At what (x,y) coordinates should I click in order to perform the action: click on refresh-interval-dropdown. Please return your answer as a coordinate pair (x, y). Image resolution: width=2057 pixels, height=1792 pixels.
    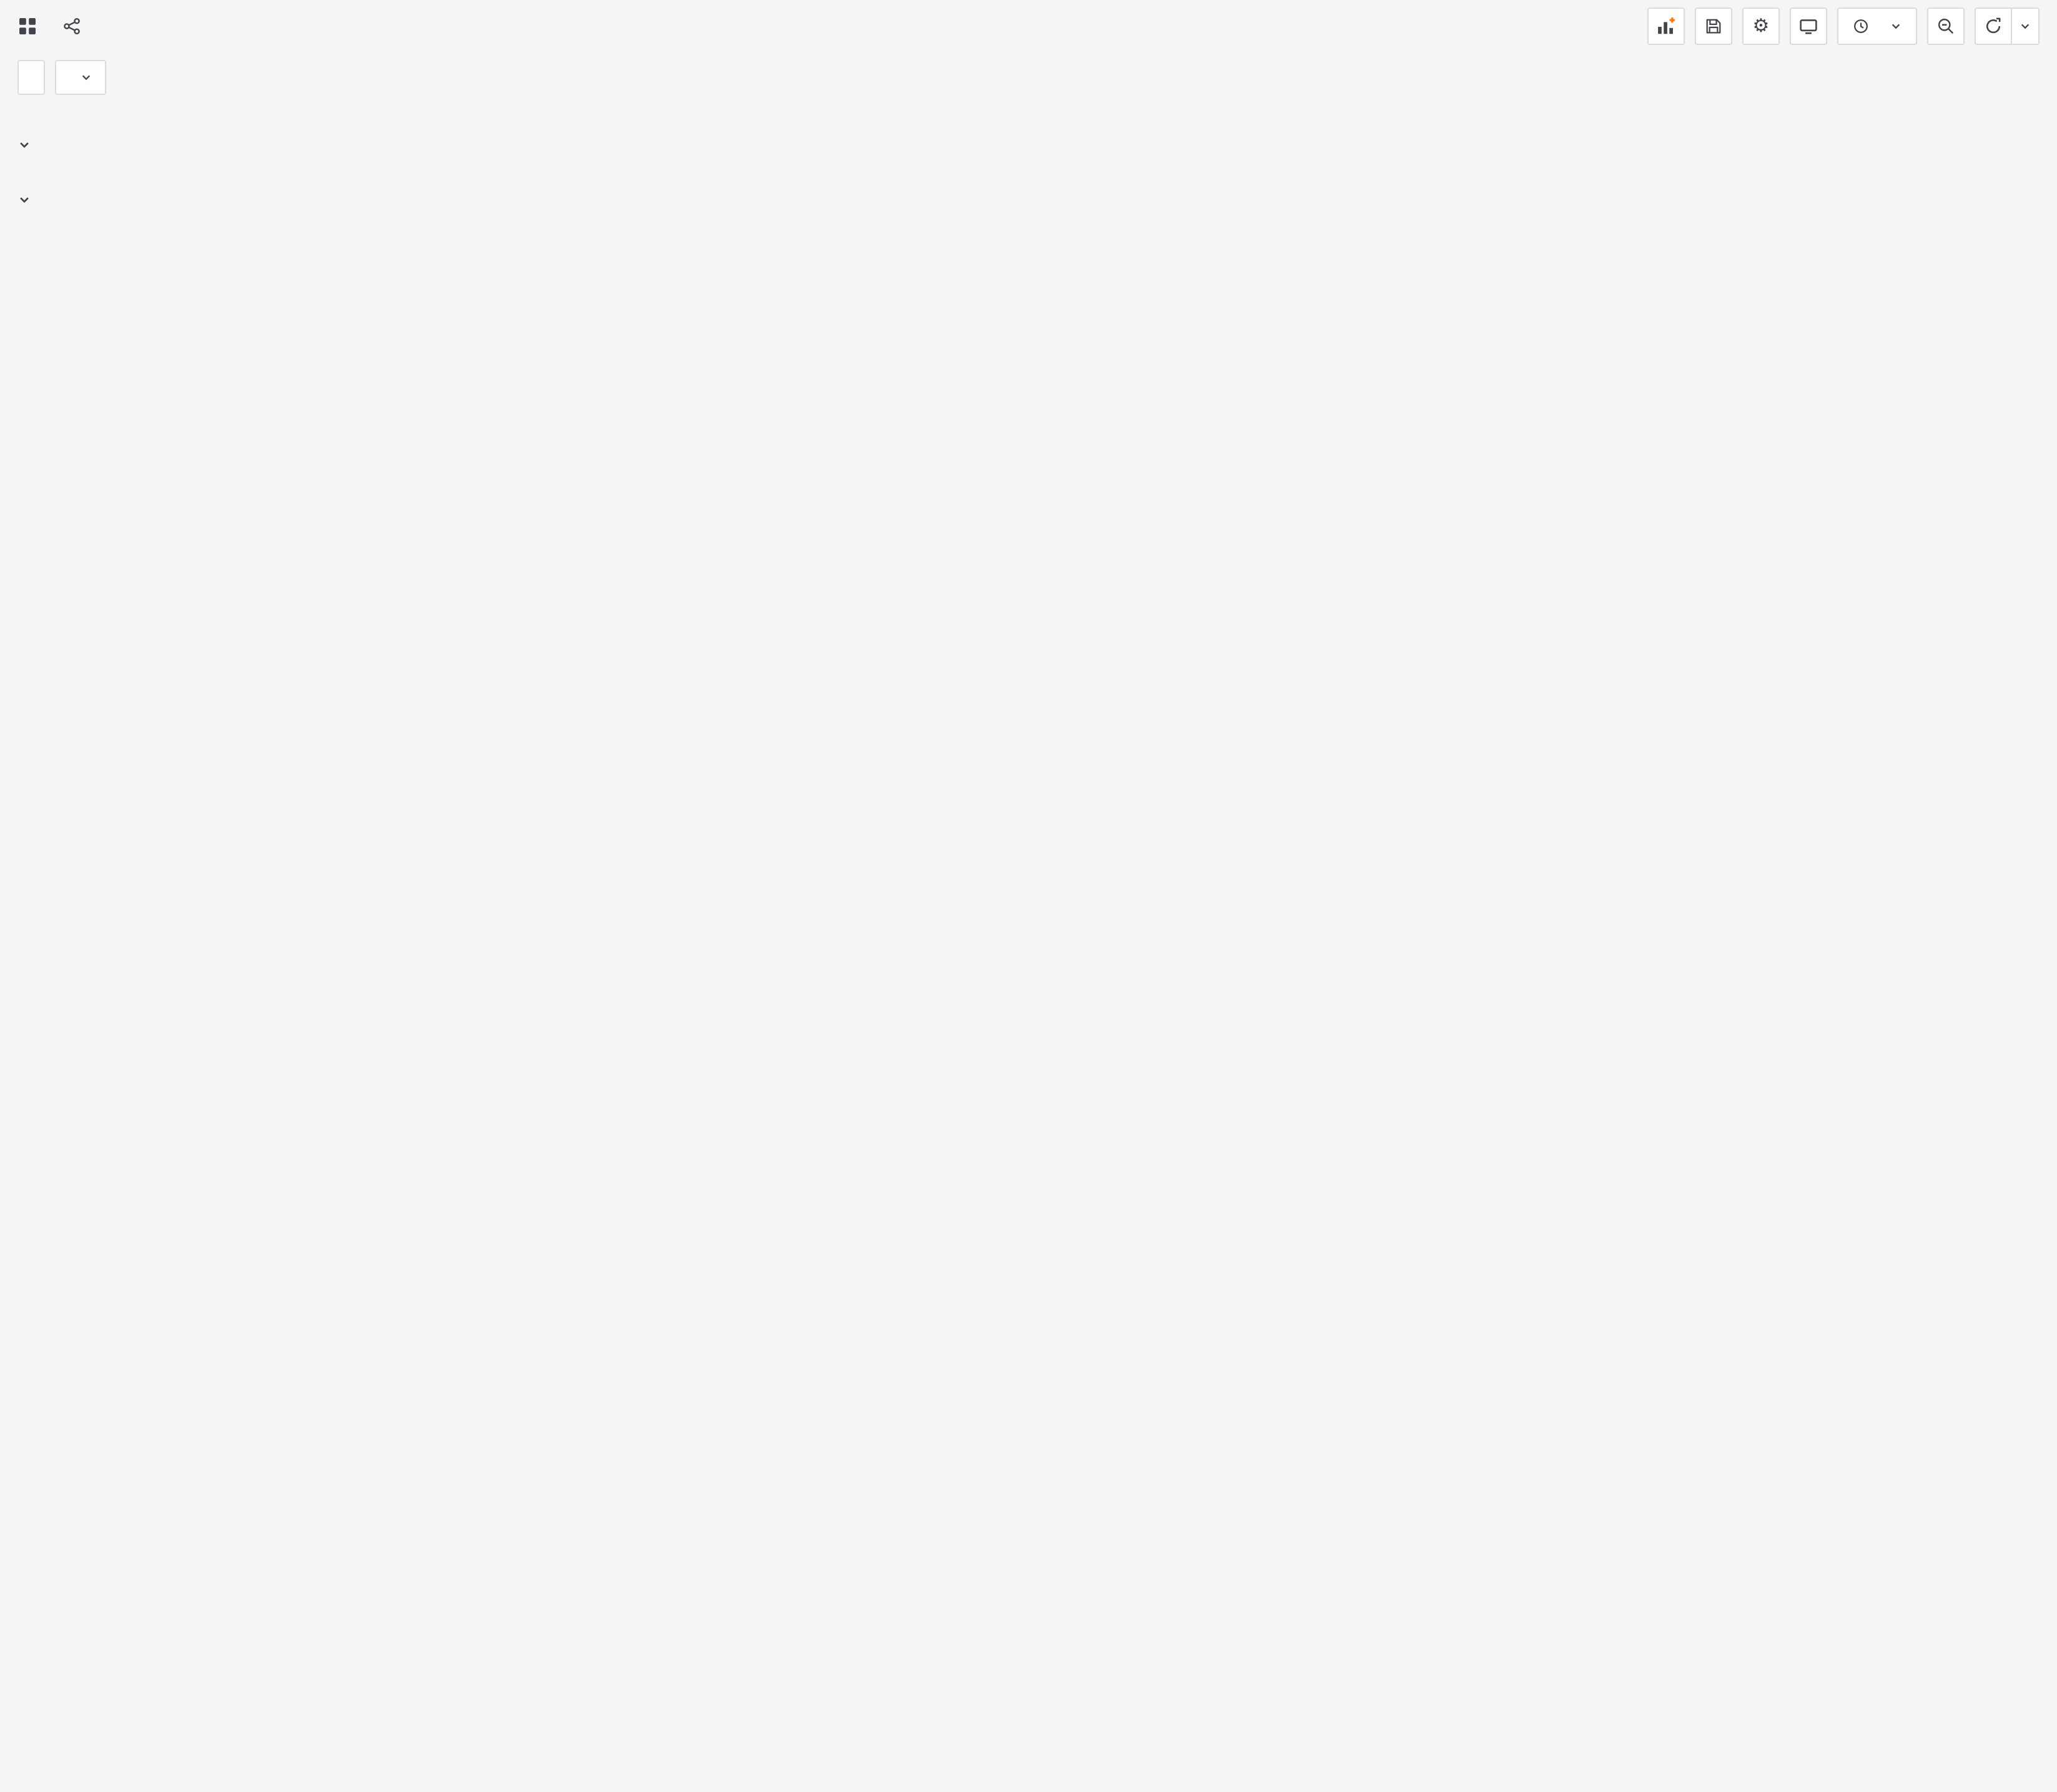
    Looking at the image, I should click on (2026, 26).